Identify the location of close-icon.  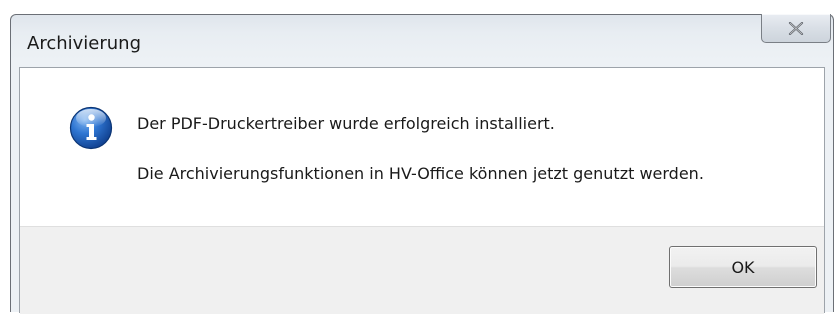
(796, 28).